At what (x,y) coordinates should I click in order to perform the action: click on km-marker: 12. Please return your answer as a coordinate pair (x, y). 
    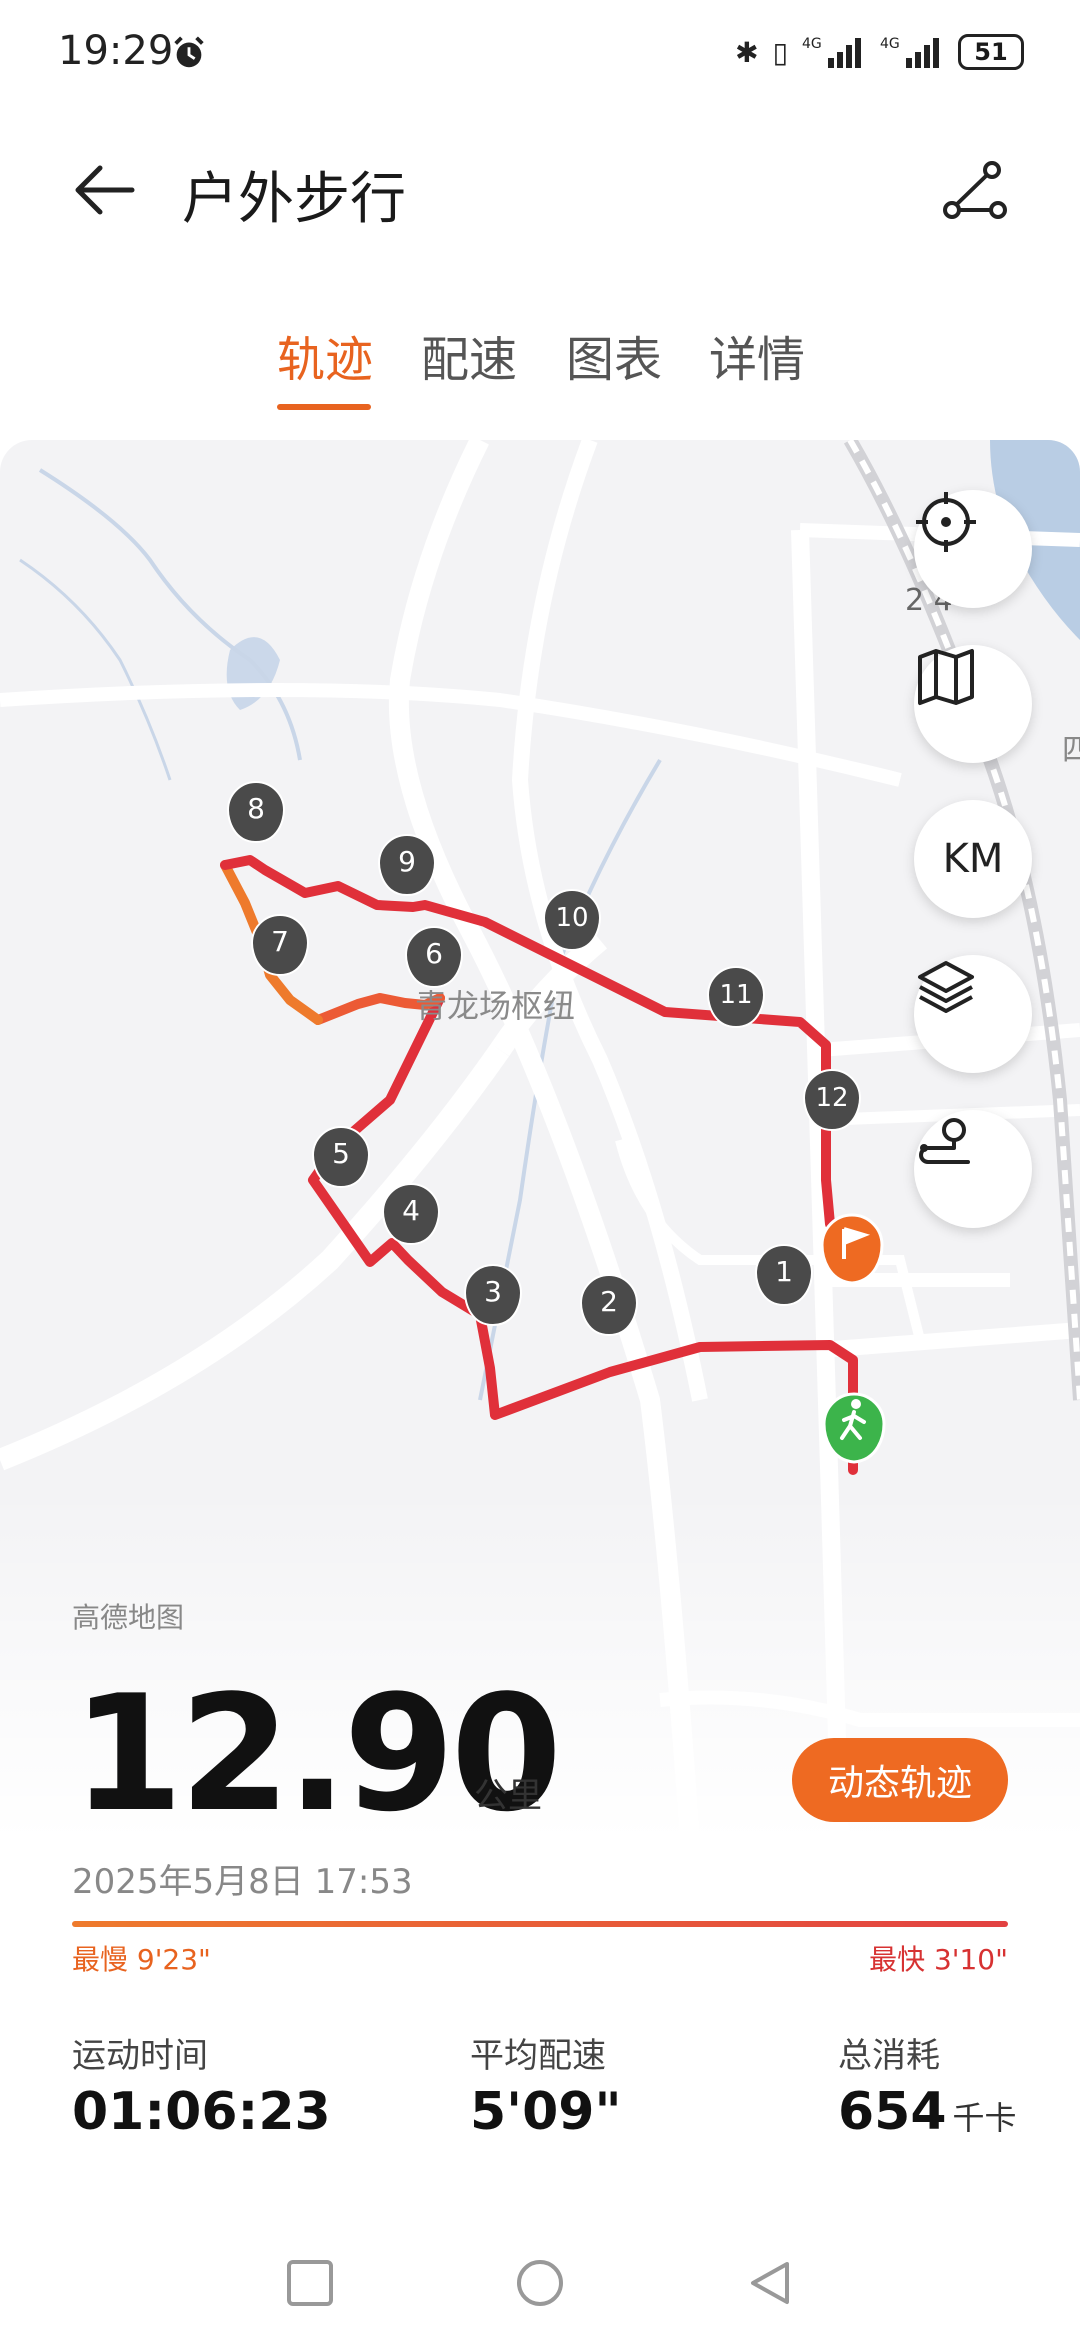
    Looking at the image, I should click on (832, 1100).